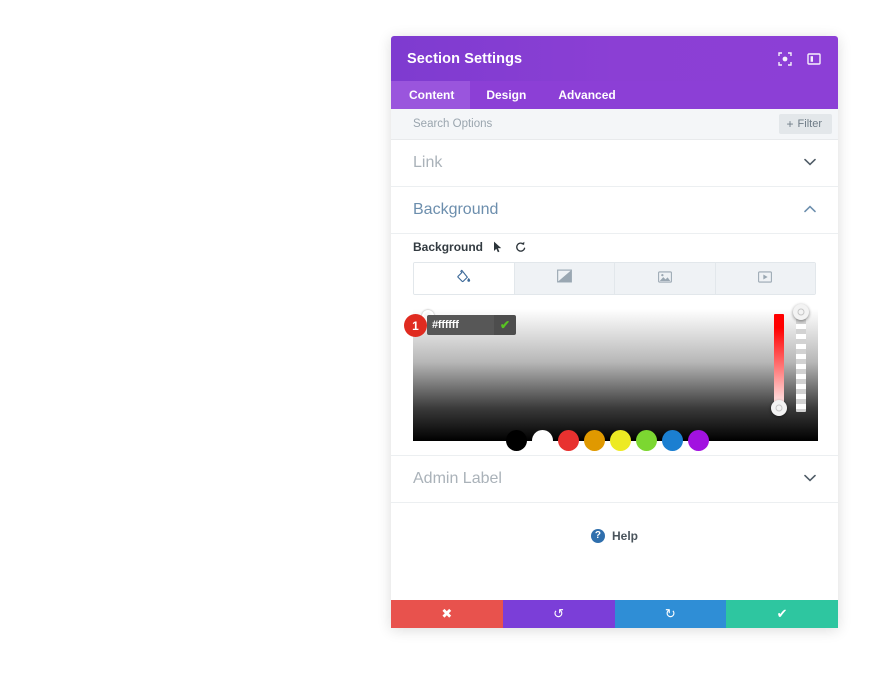 This screenshot has width=880, height=676. I want to click on filter-button-label: Filter, so click(809, 124).